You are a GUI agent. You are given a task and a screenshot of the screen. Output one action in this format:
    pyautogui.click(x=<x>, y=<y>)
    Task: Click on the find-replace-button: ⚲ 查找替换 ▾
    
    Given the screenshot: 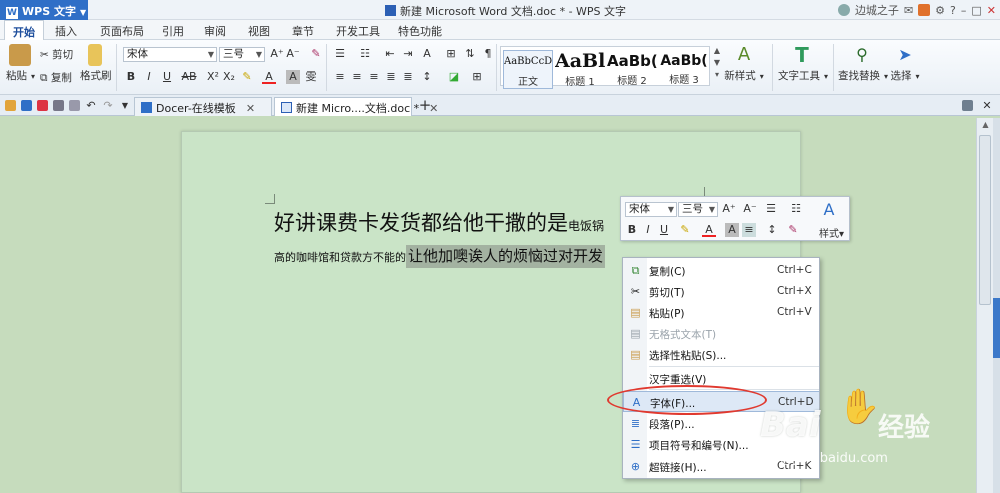 What is the action you would take?
    pyautogui.click(x=863, y=63)
    